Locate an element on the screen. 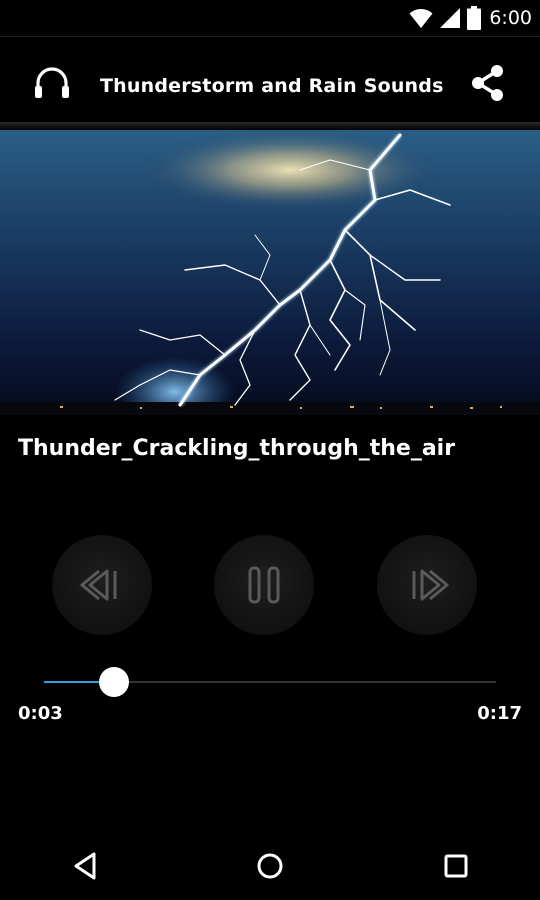  back-icon is located at coordinates (86, 866).